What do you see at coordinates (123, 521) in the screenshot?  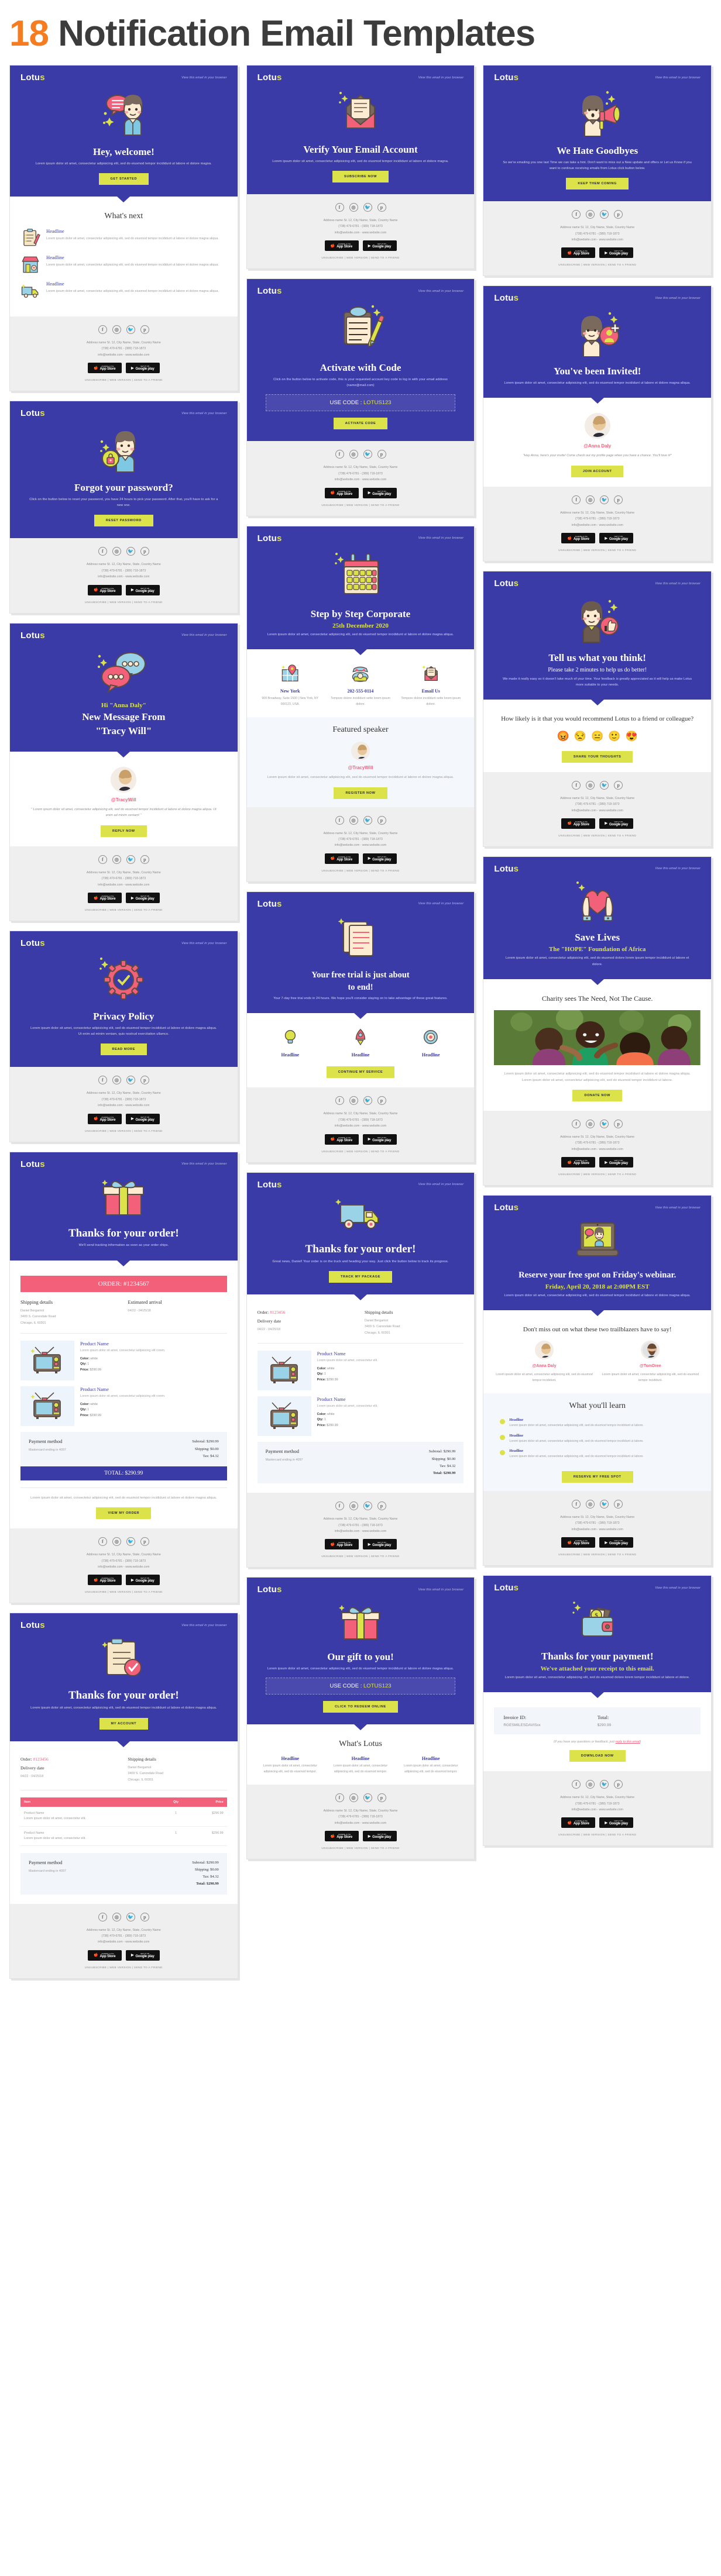 I see `reset-password-button: RESET PASSWORD` at bounding box center [123, 521].